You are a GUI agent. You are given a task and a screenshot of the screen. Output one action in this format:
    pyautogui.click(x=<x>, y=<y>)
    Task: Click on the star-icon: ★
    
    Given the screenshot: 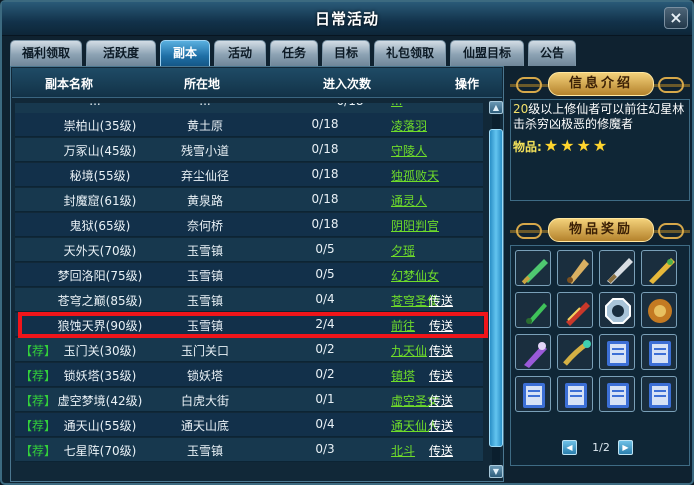 What is the action you would take?
    pyautogui.click(x=551, y=145)
    